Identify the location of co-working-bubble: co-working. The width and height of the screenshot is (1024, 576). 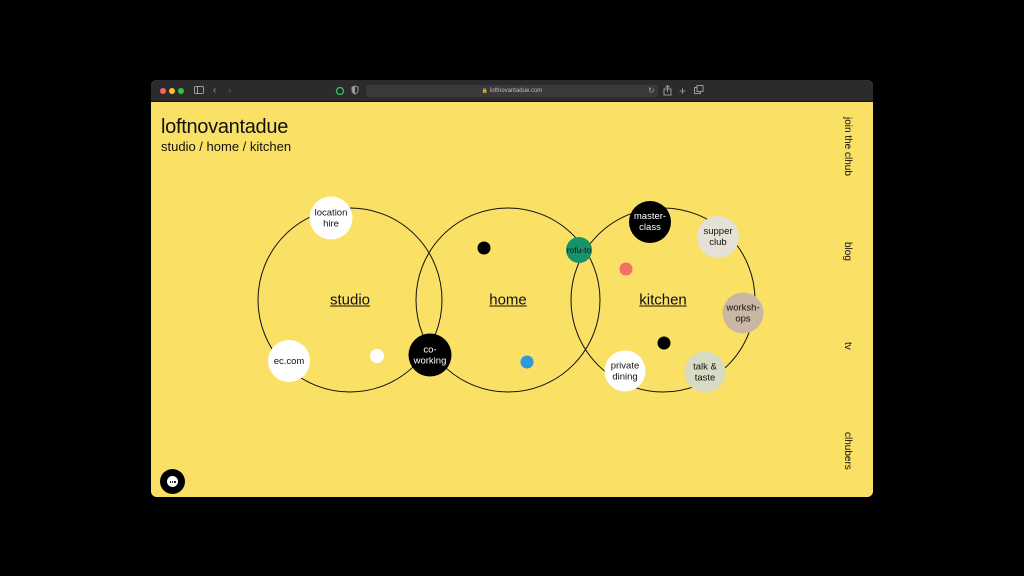
(430, 355).